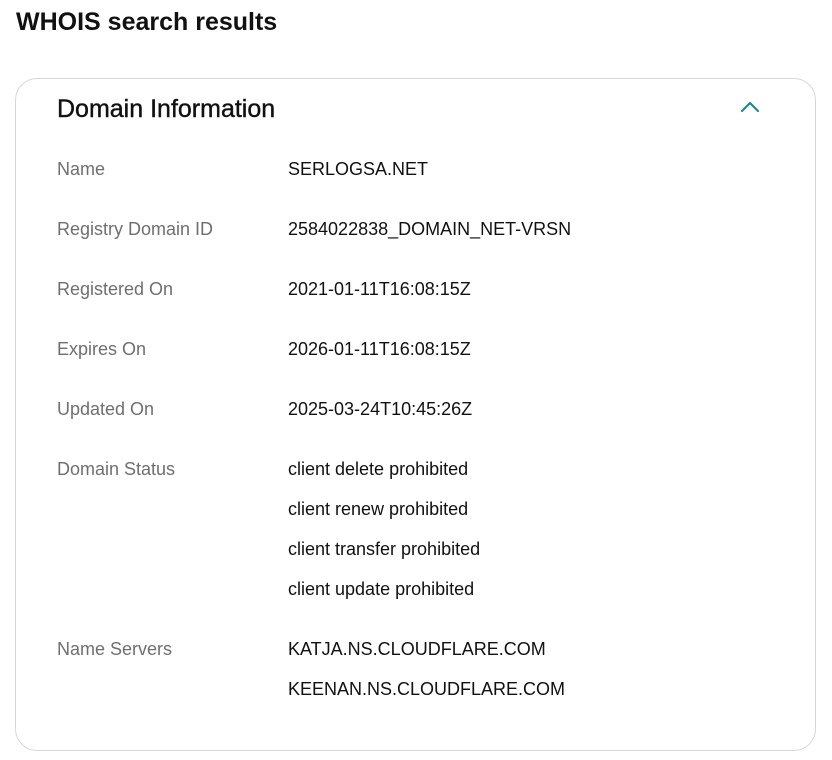 The height and width of the screenshot is (760, 832). I want to click on page-title: WHOIS search results, so click(147, 22).